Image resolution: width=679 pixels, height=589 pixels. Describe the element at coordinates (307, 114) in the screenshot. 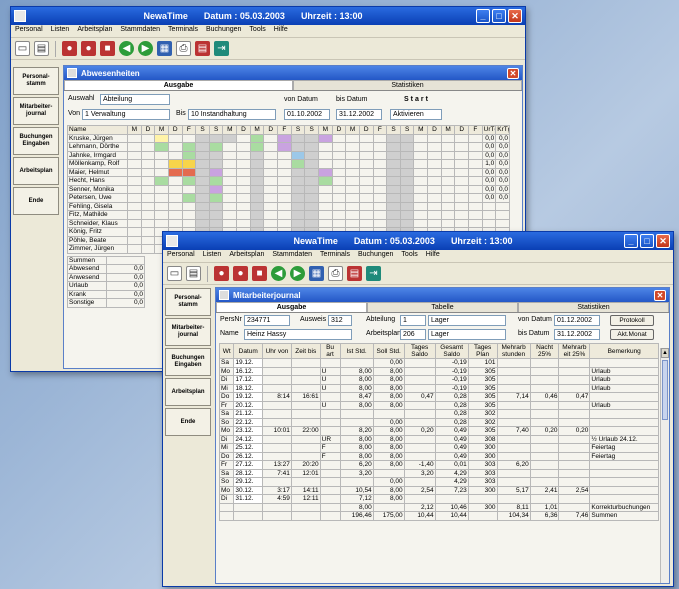

I see `von-datum-field: 01.10.2002` at that location.